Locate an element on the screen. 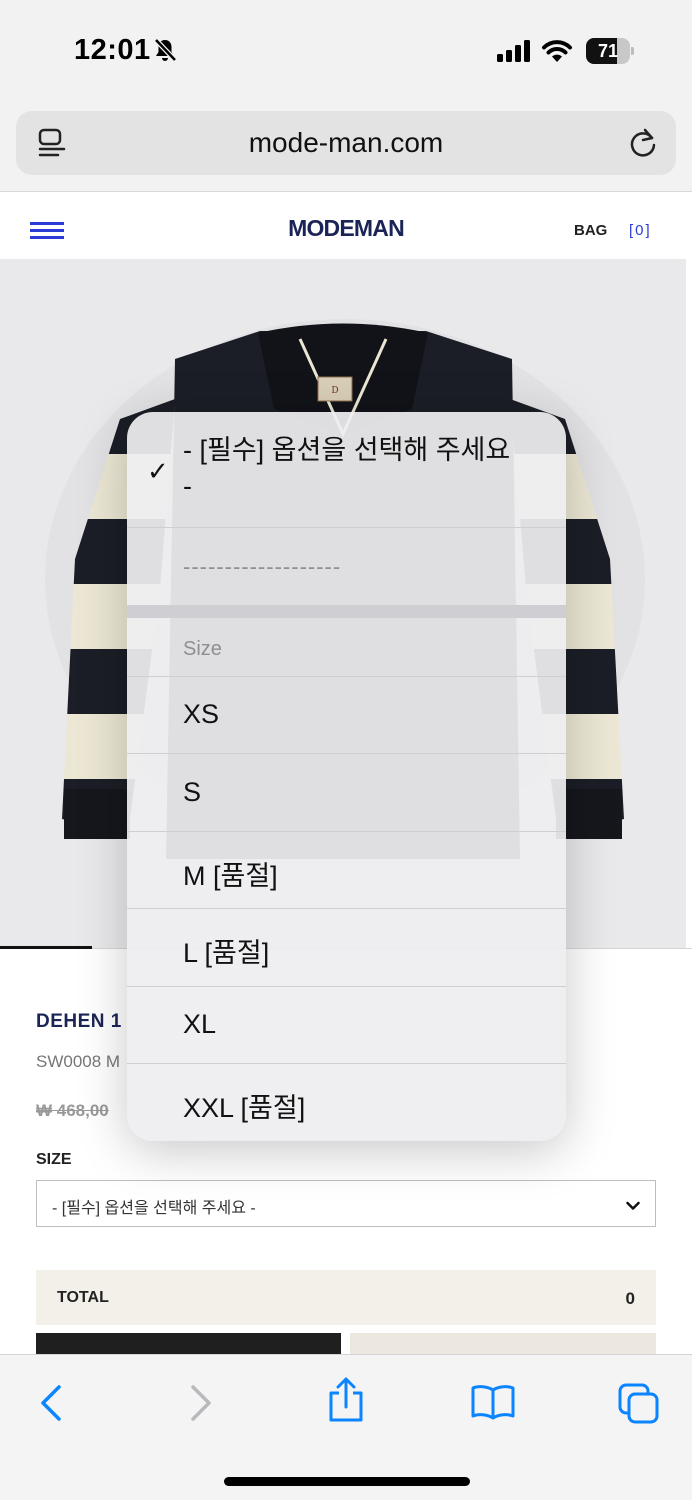 The image size is (692, 1500). battery-level: 71 is located at coordinates (608, 51).